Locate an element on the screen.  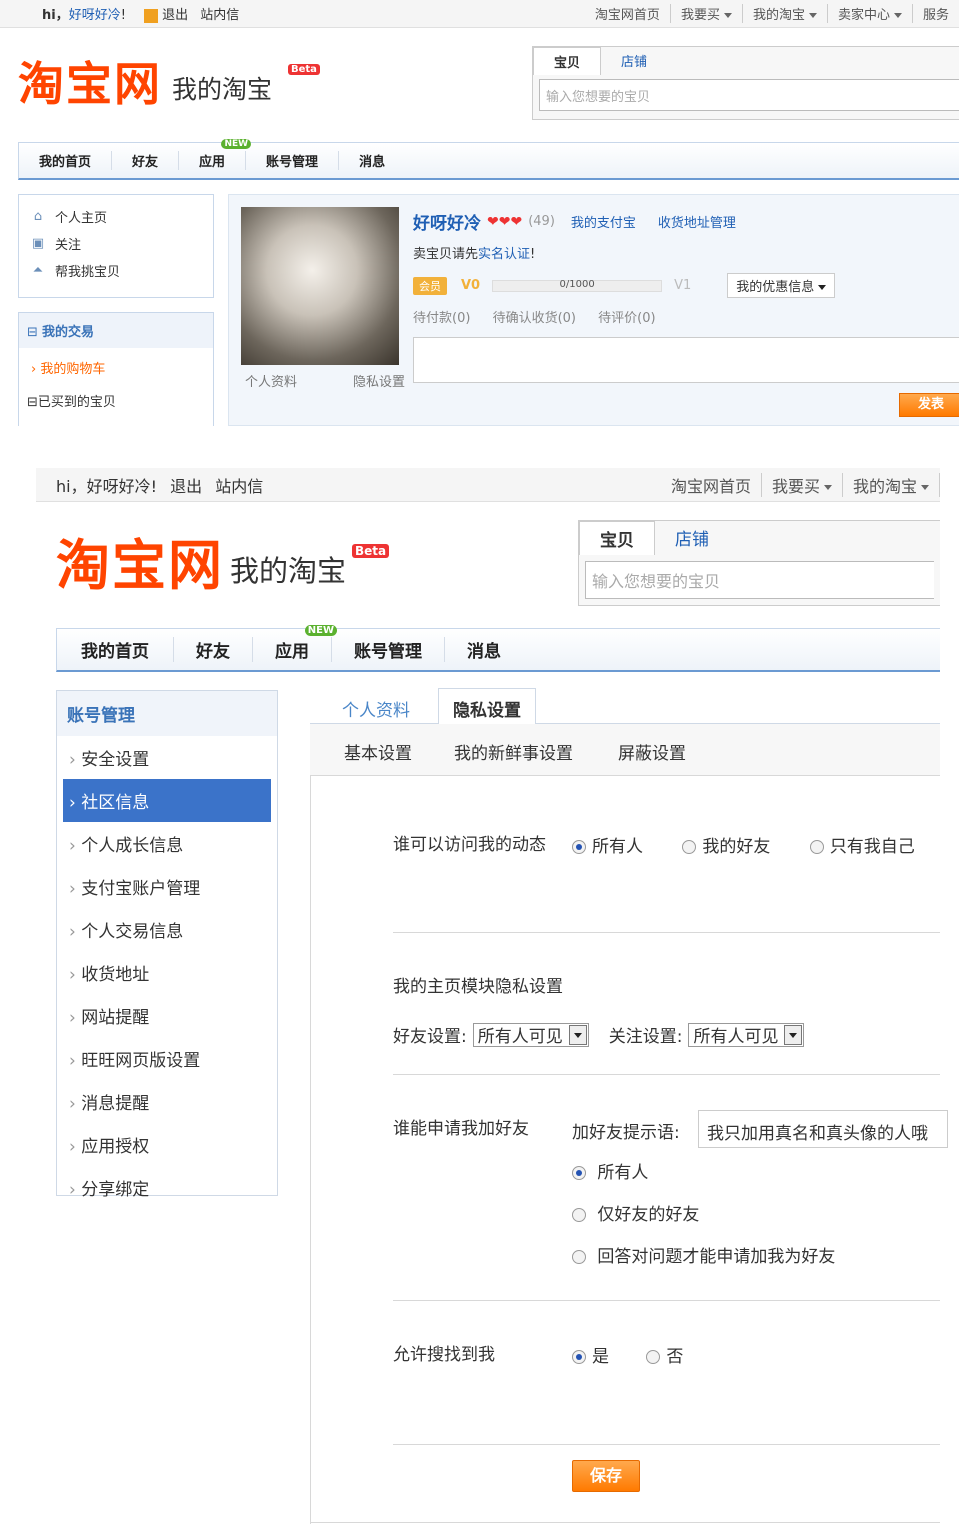
subtab-feed: 我的新鲜事设置 is located at coordinates (513, 751).